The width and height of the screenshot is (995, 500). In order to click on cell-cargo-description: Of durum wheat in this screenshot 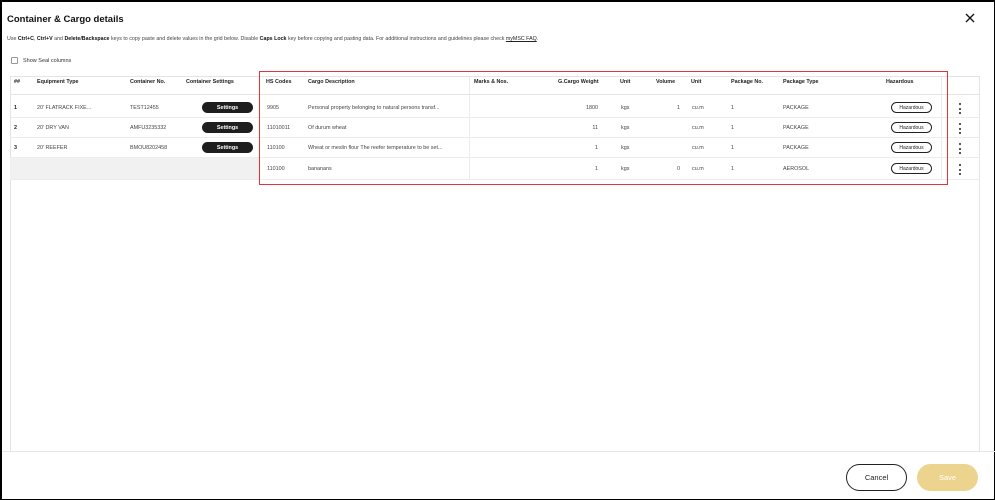, I will do `click(327, 128)`.